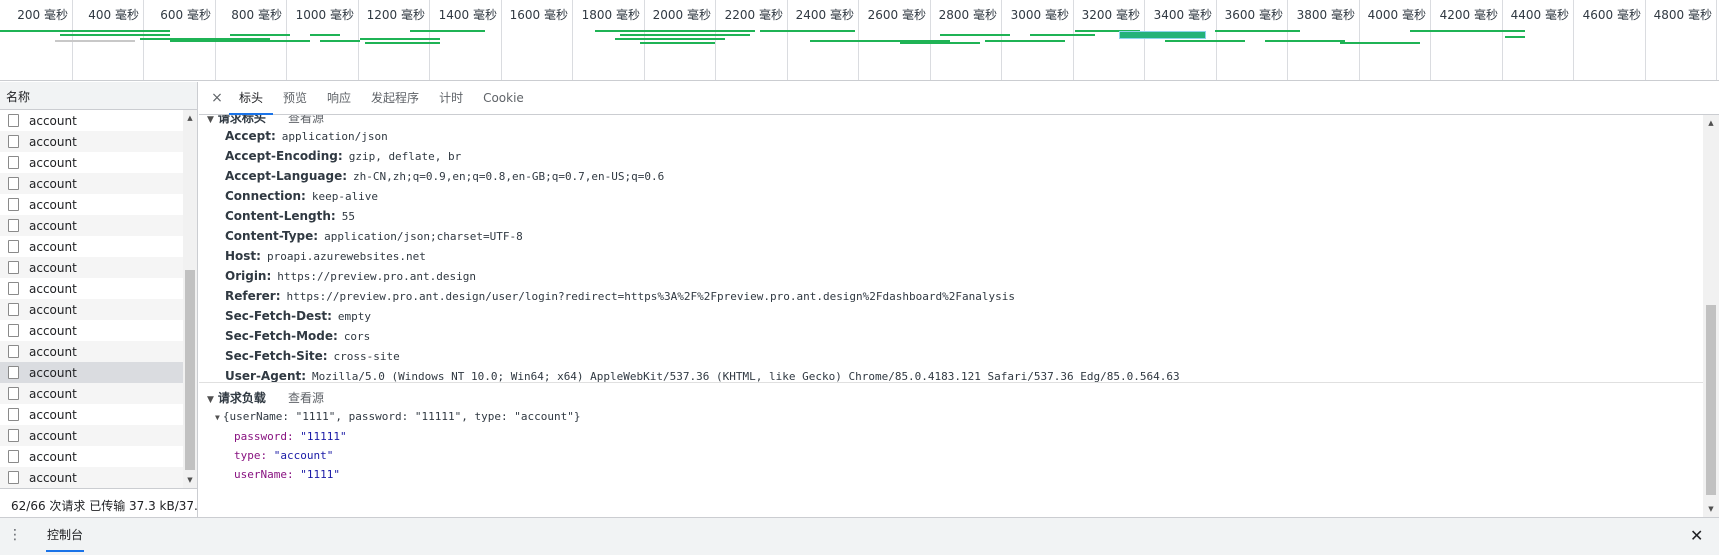 Image resolution: width=1719 pixels, height=555 pixels. I want to click on view-source-link: 查看源, so click(306, 120).